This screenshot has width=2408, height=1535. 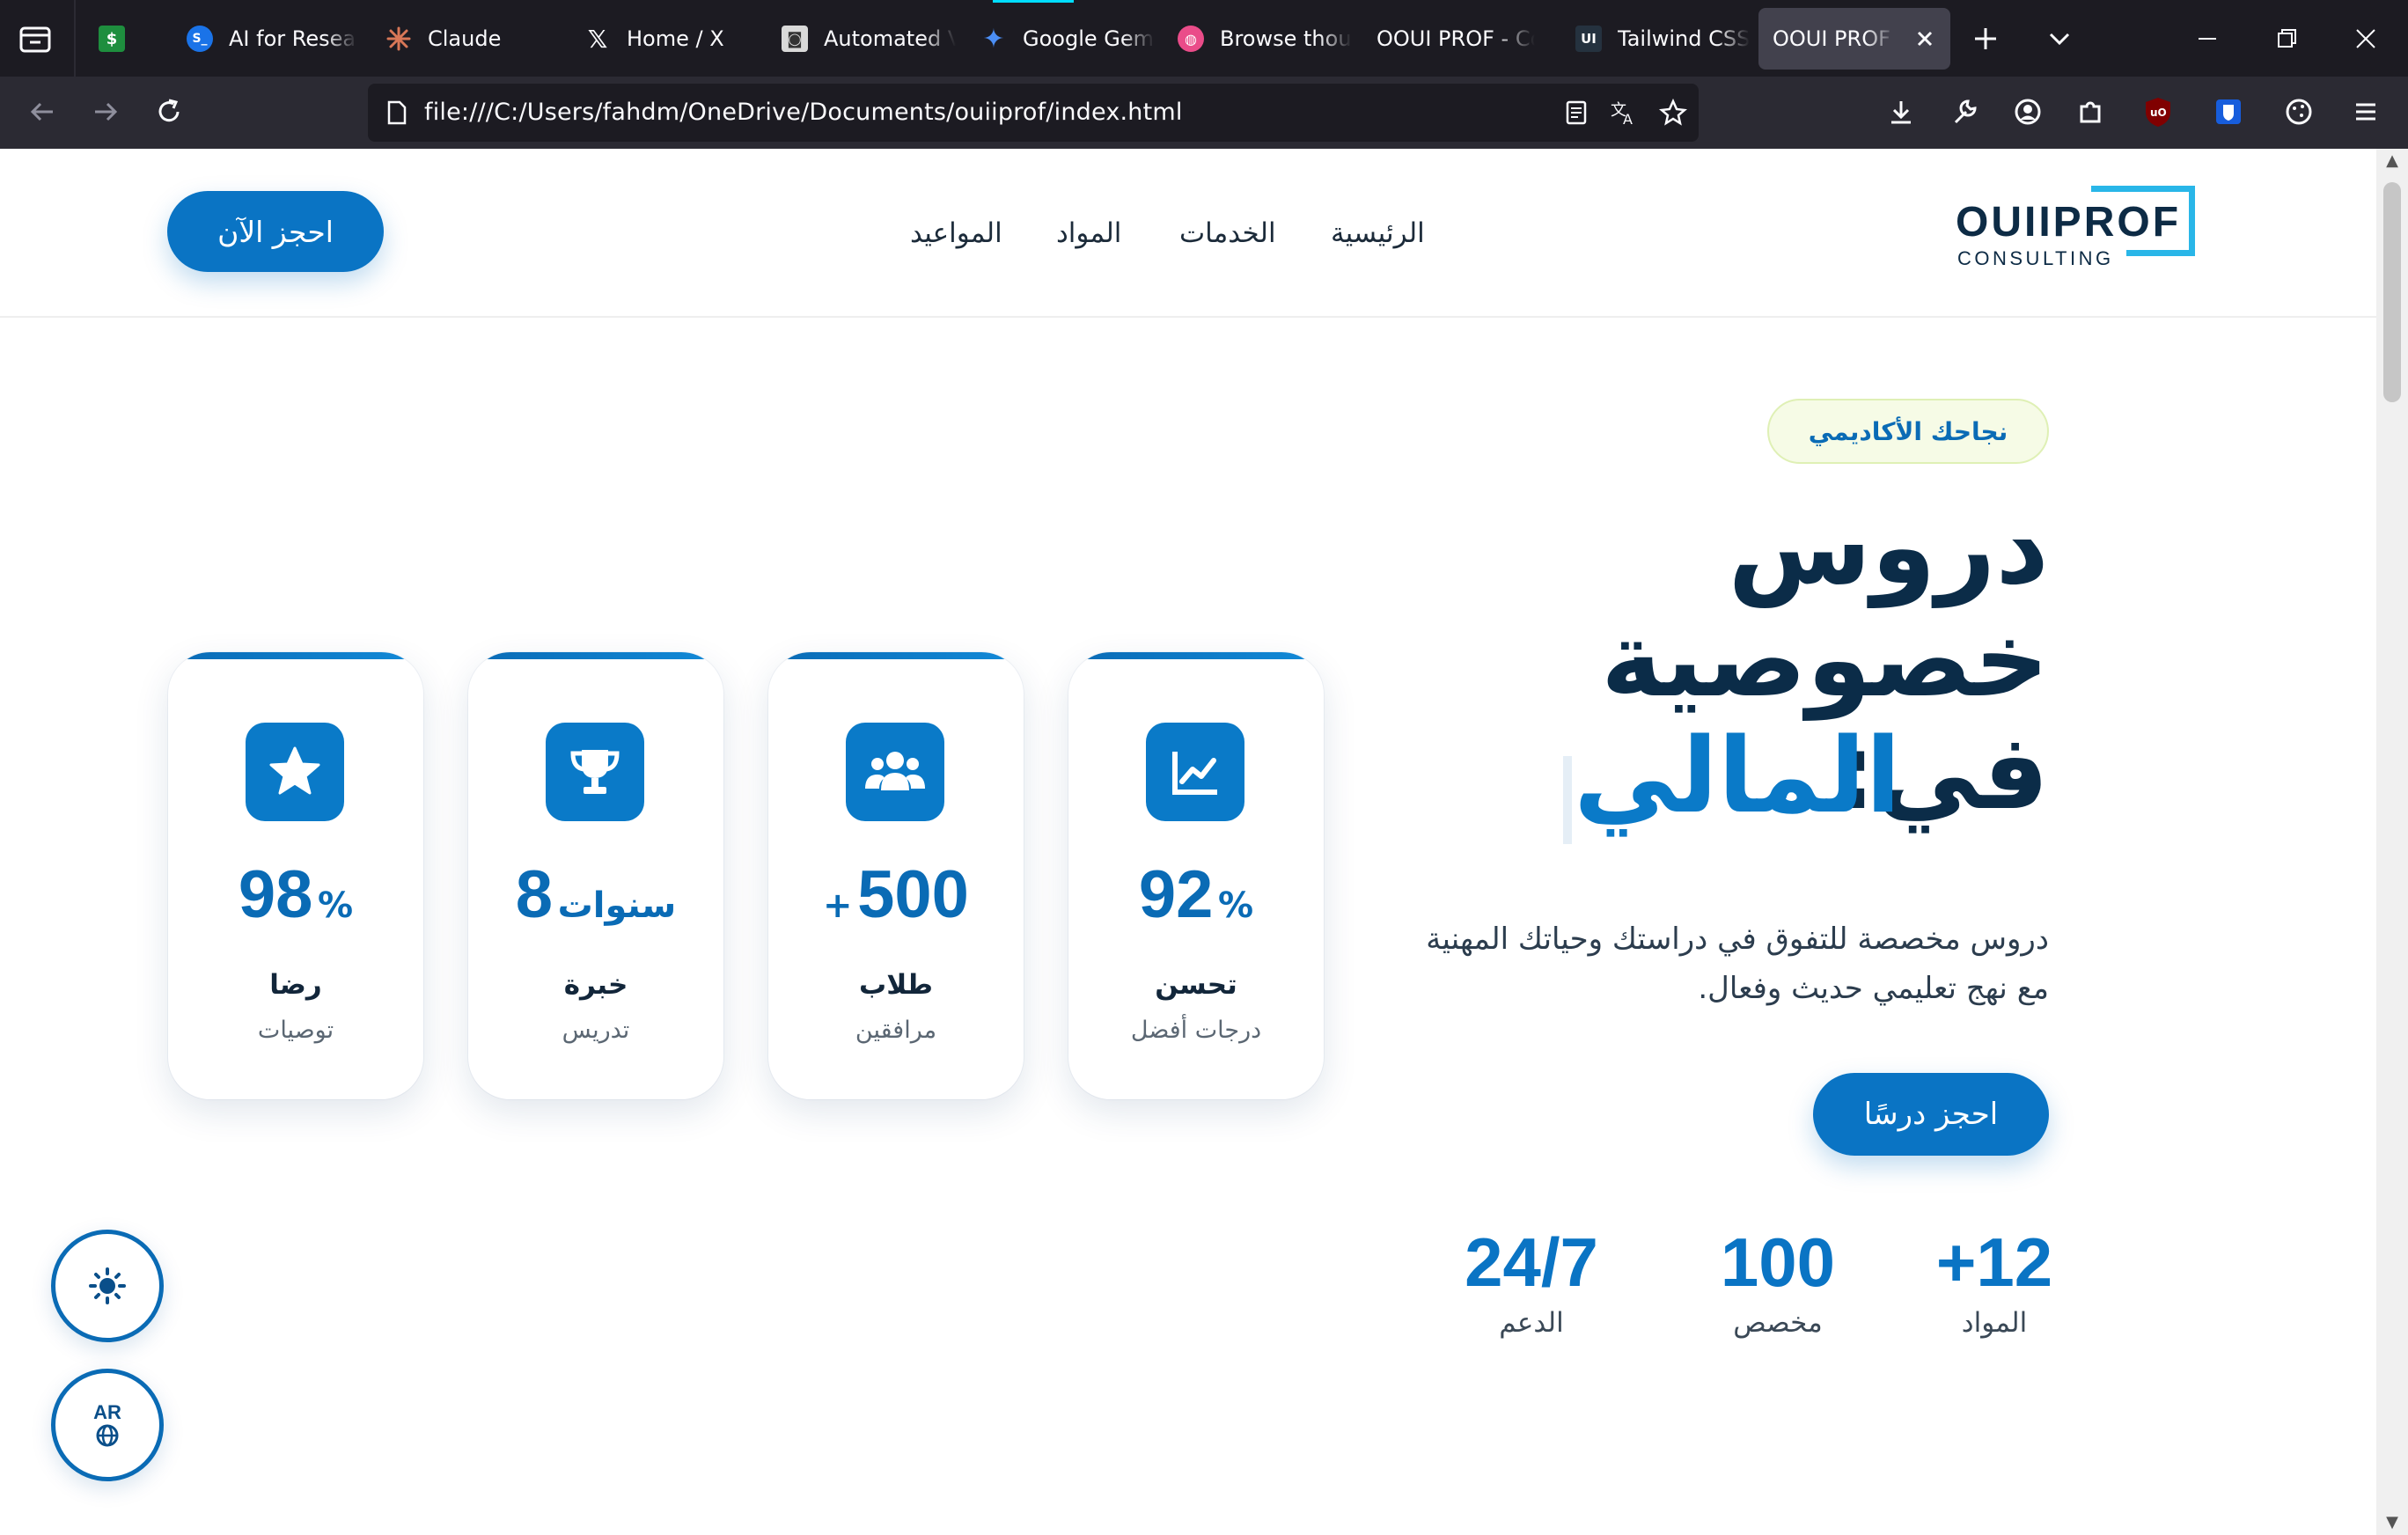 I want to click on tab-title: OOUI PROF - Cou, so click(x=1456, y=38).